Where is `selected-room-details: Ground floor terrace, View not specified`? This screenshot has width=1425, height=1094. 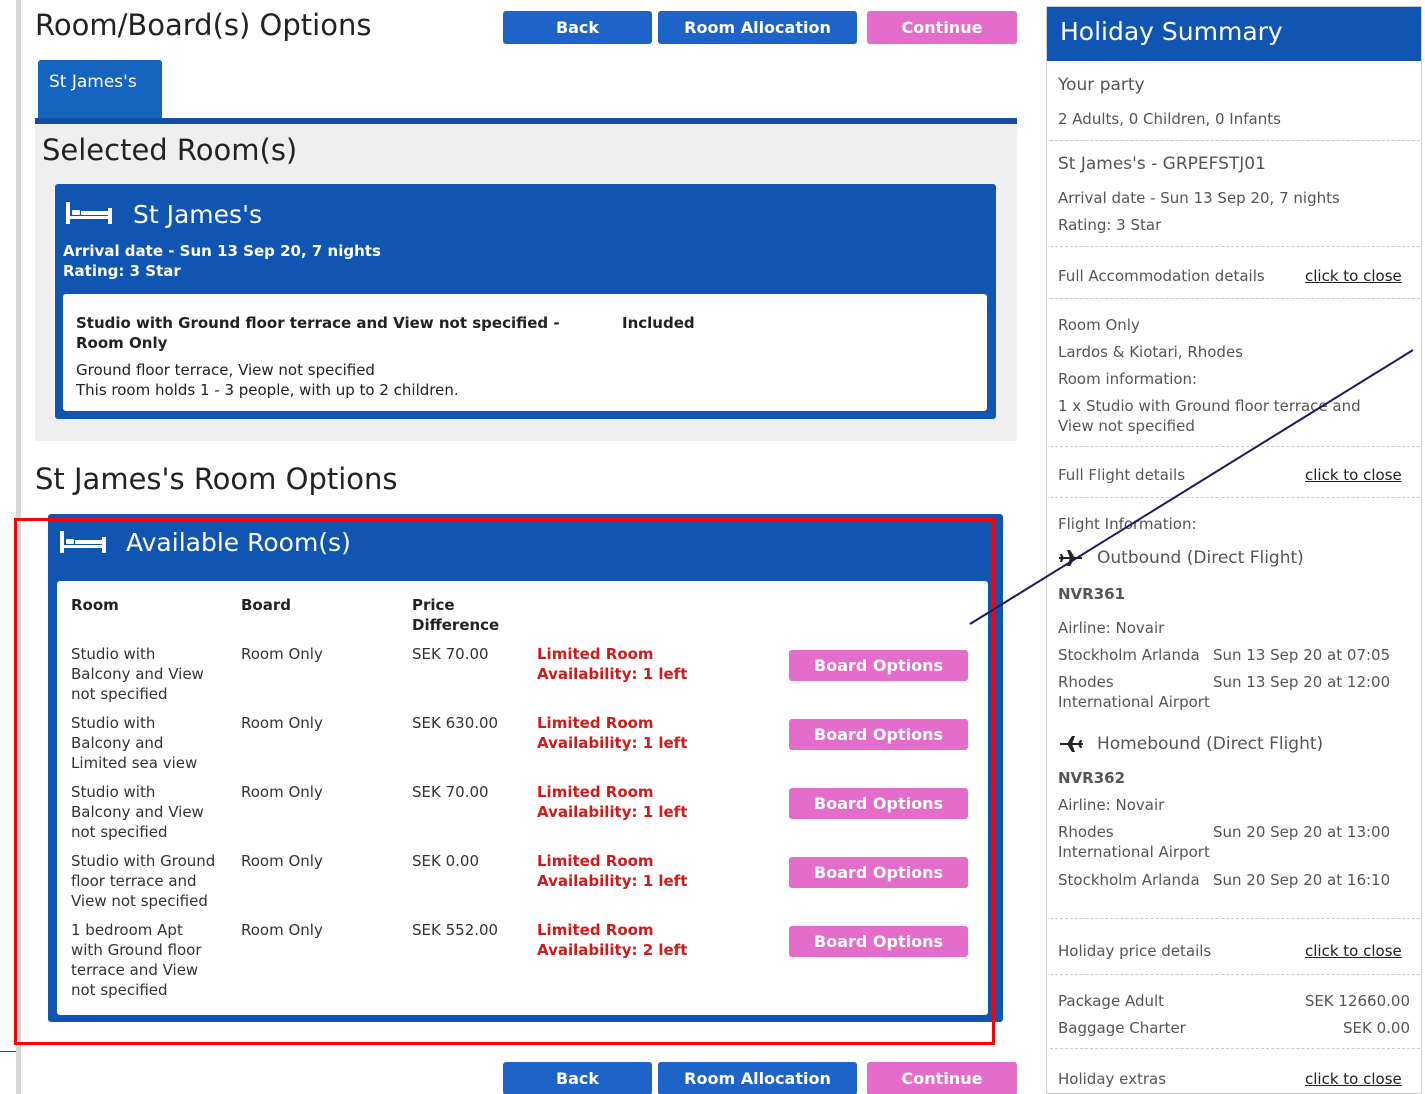 selected-room-details: Ground floor terrace, View not specified is located at coordinates (225, 370).